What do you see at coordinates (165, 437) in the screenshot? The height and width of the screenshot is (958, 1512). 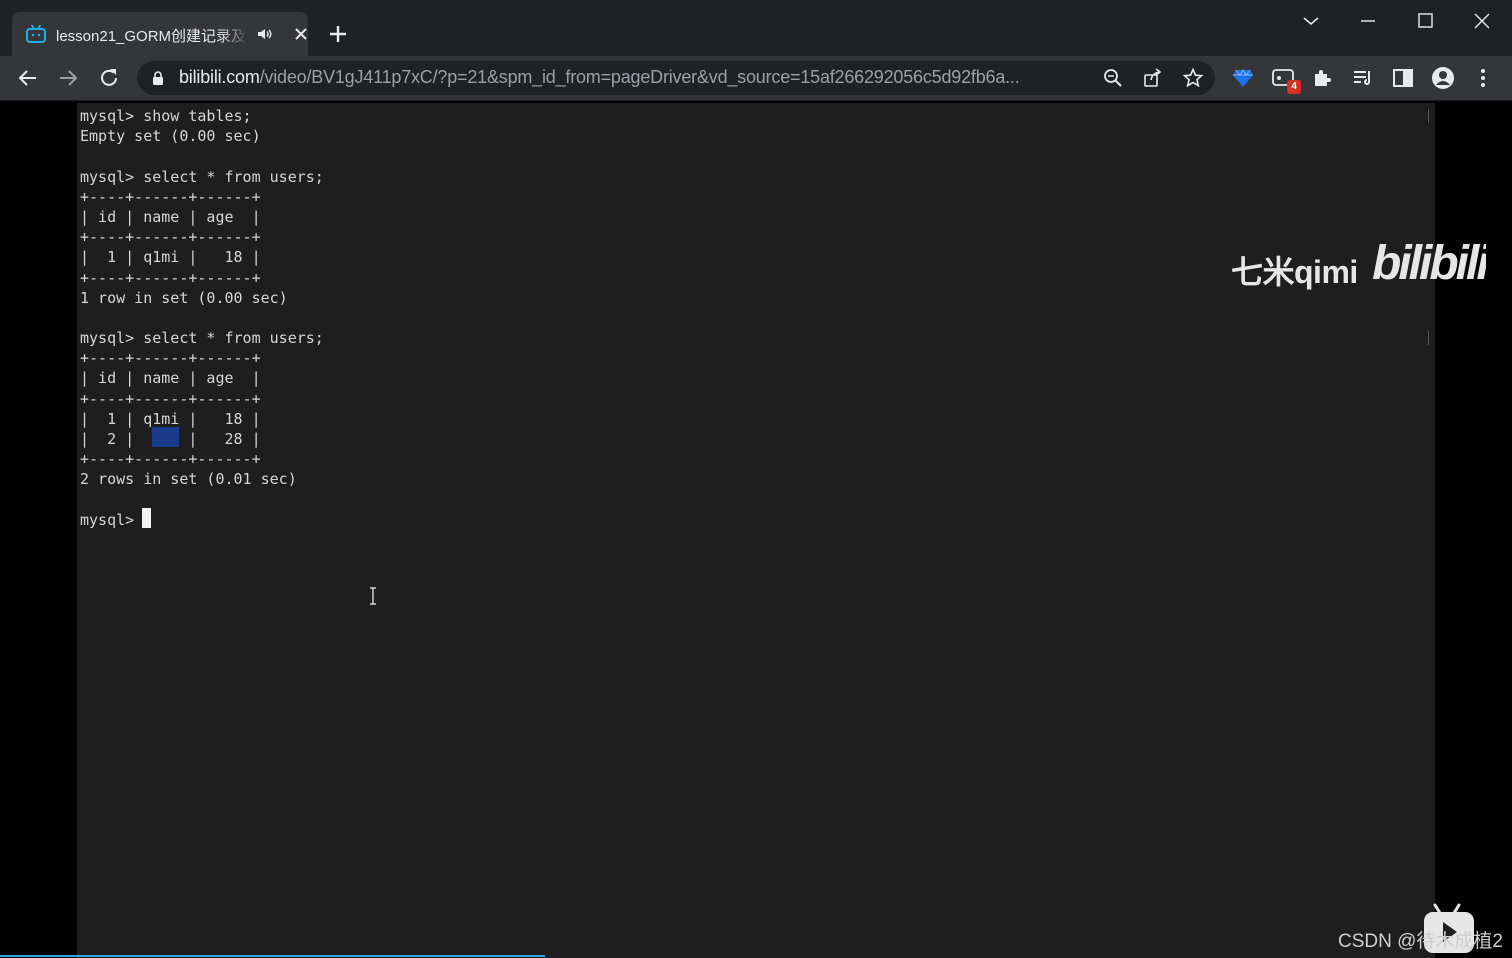 I see `redacted-name-cell` at bounding box center [165, 437].